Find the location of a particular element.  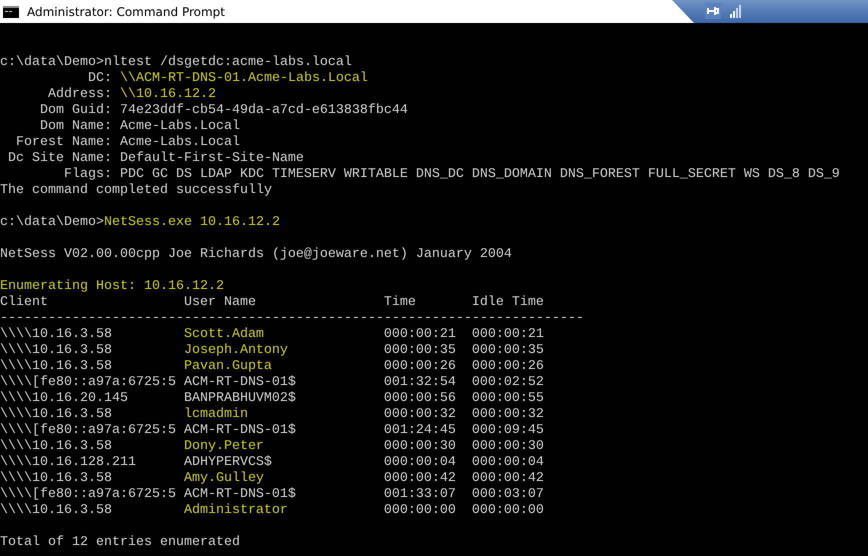

signal-bars-icon is located at coordinates (736, 11).